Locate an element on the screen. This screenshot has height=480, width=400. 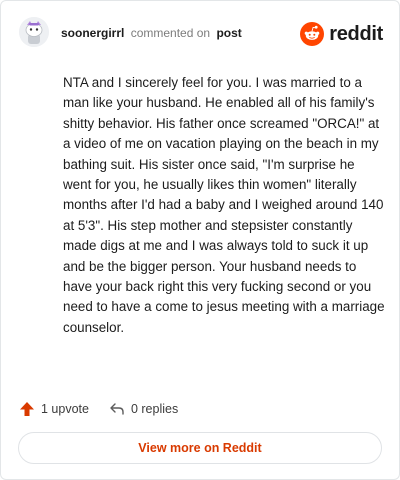
reddit-snoo-icon is located at coordinates (312, 34).